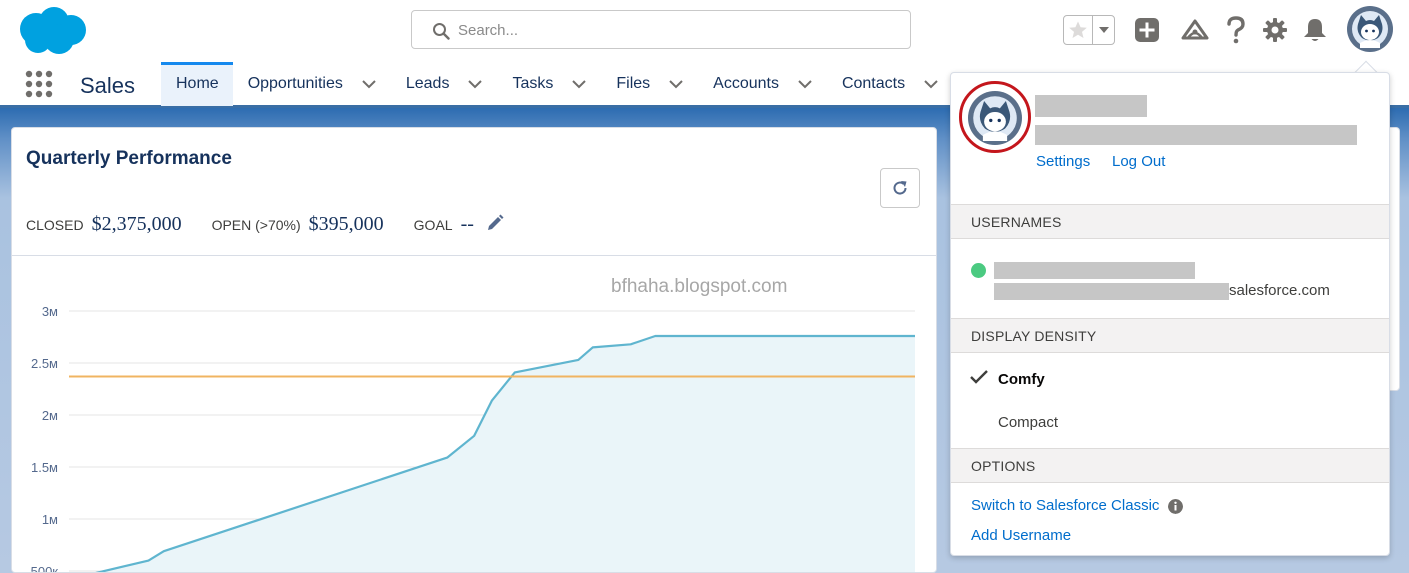 The height and width of the screenshot is (573, 1409). I want to click on global-search, so click(661, 29).